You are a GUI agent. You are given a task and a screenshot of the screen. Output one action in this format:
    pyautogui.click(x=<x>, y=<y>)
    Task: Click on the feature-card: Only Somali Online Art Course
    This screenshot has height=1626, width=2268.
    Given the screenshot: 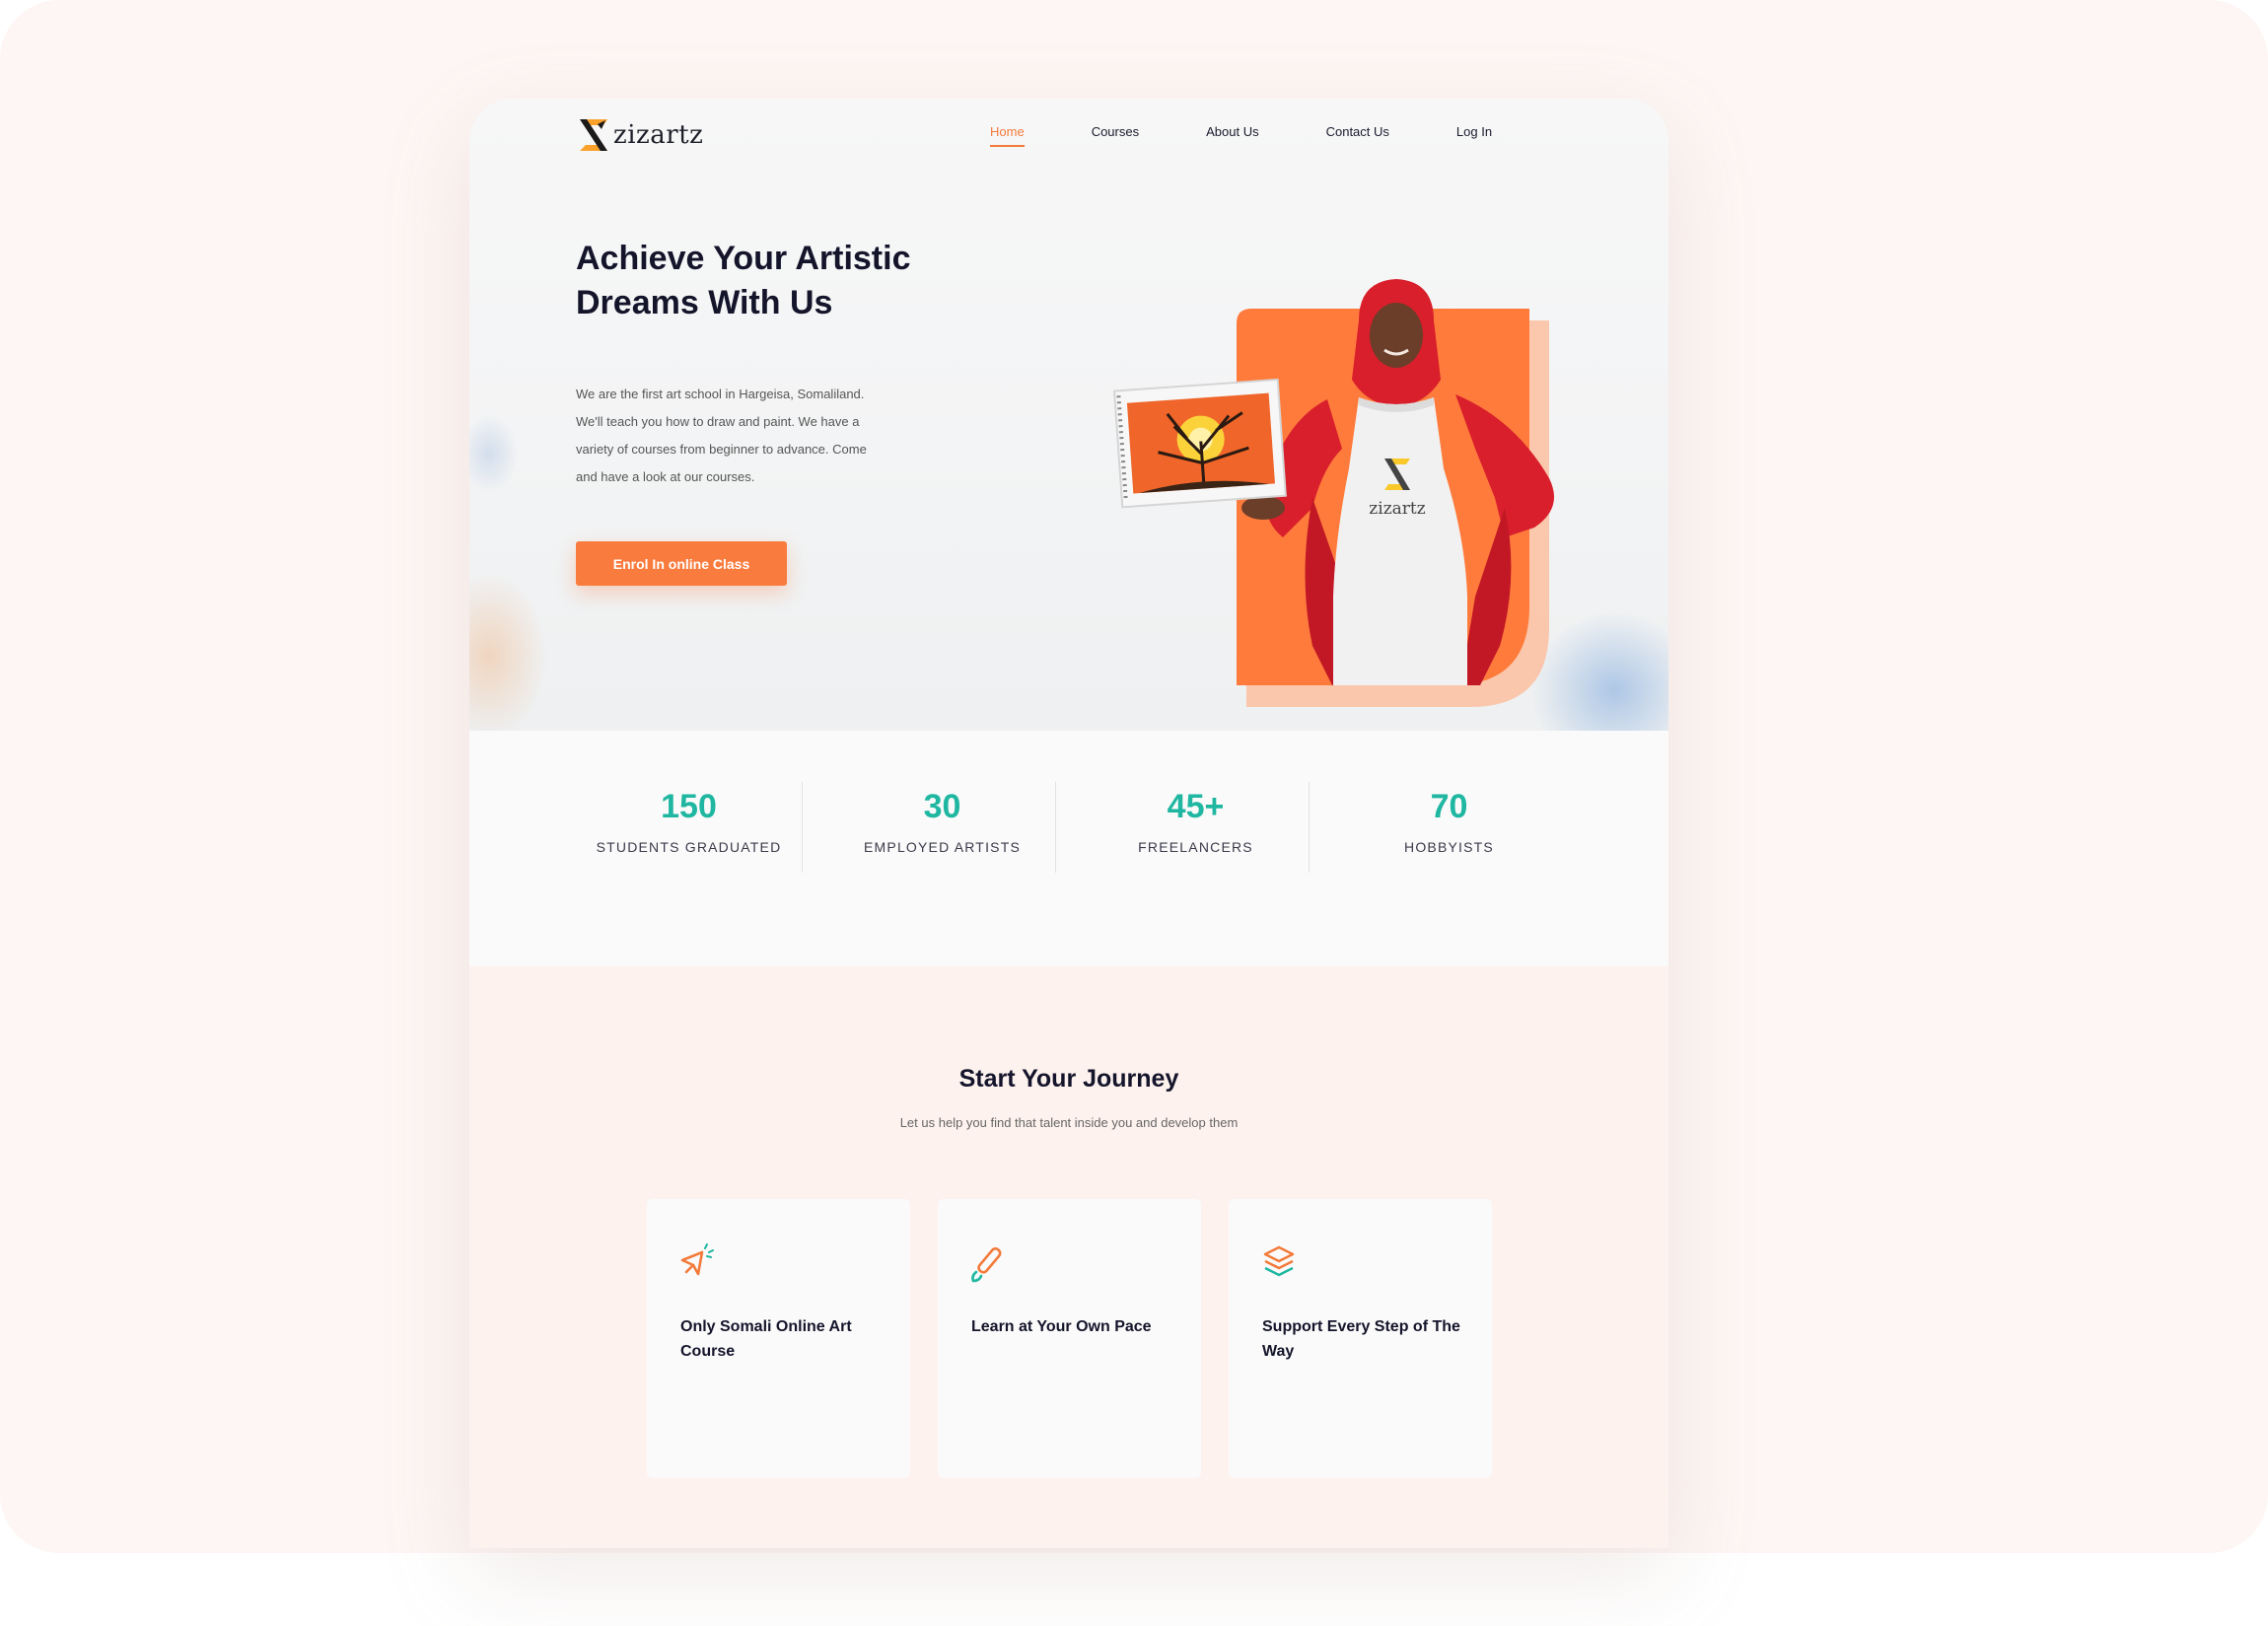 What is the action you would take?
    pyautogui.click(x=778, y=1338)
    